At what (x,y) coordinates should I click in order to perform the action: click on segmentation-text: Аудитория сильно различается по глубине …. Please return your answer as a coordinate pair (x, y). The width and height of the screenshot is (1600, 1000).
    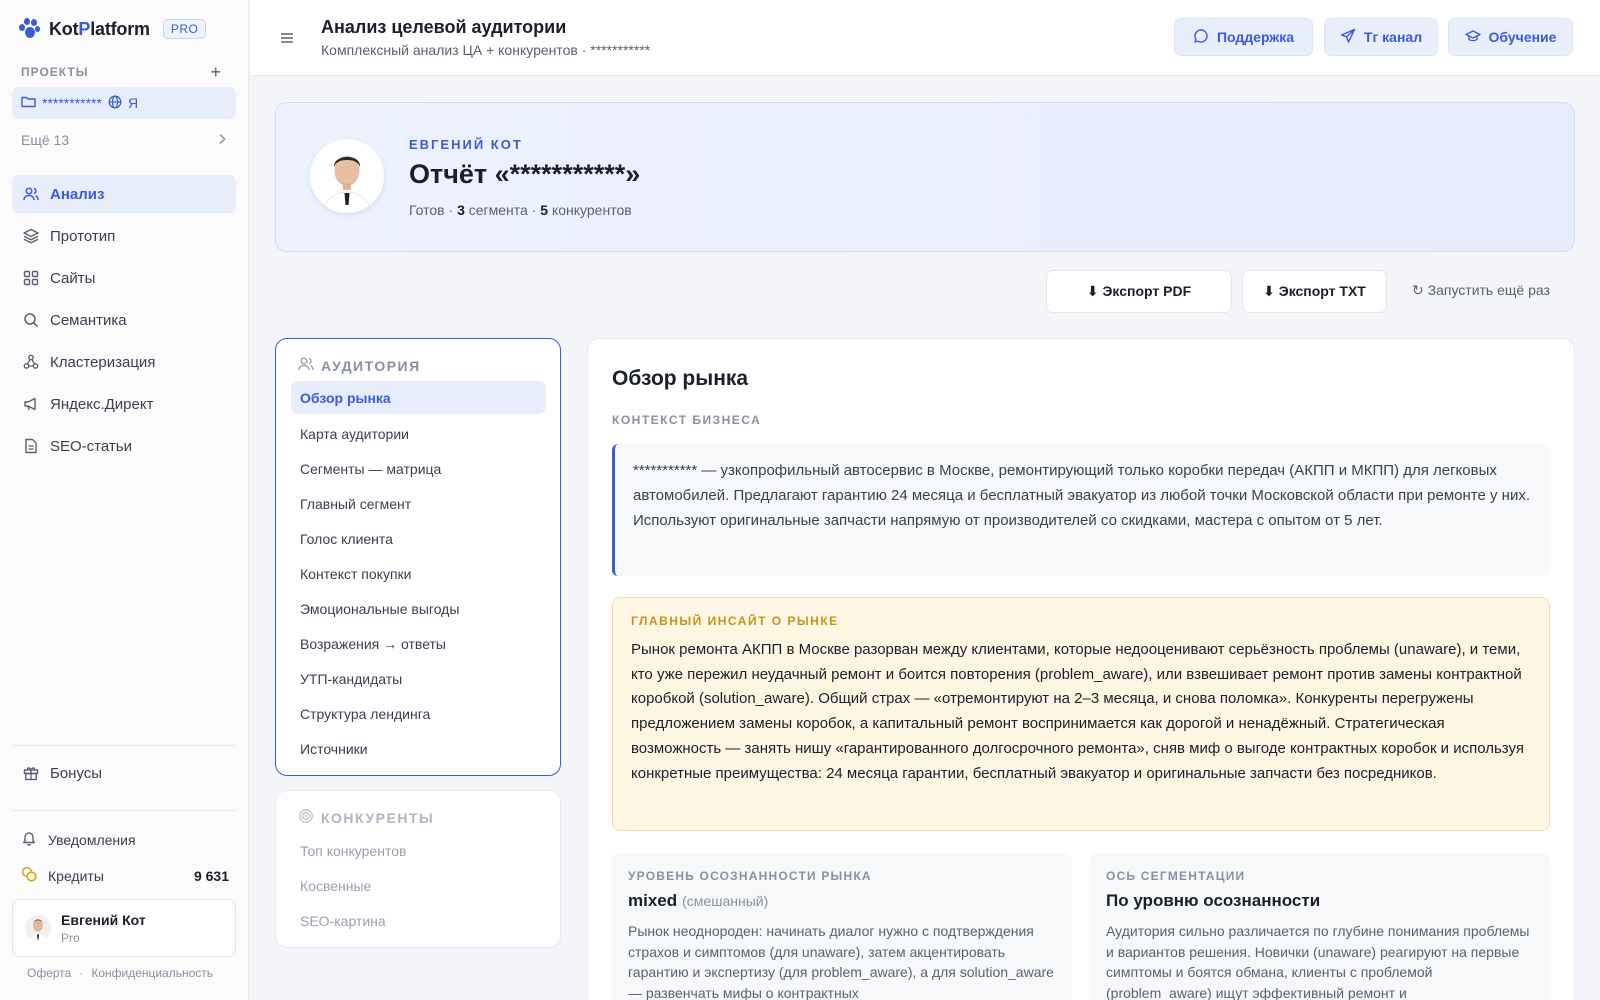
    Looking at the image, I should click on (1318, 961).